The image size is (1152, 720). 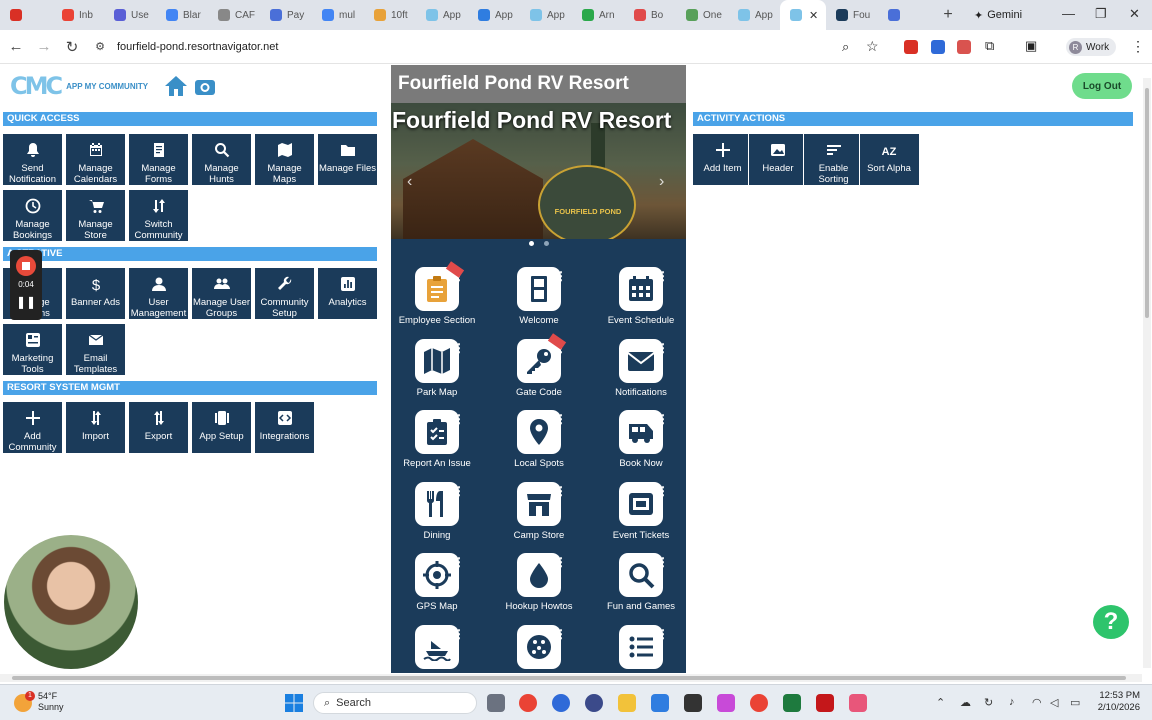 I want to click on terminal-icon, so click(x=693, y=703).